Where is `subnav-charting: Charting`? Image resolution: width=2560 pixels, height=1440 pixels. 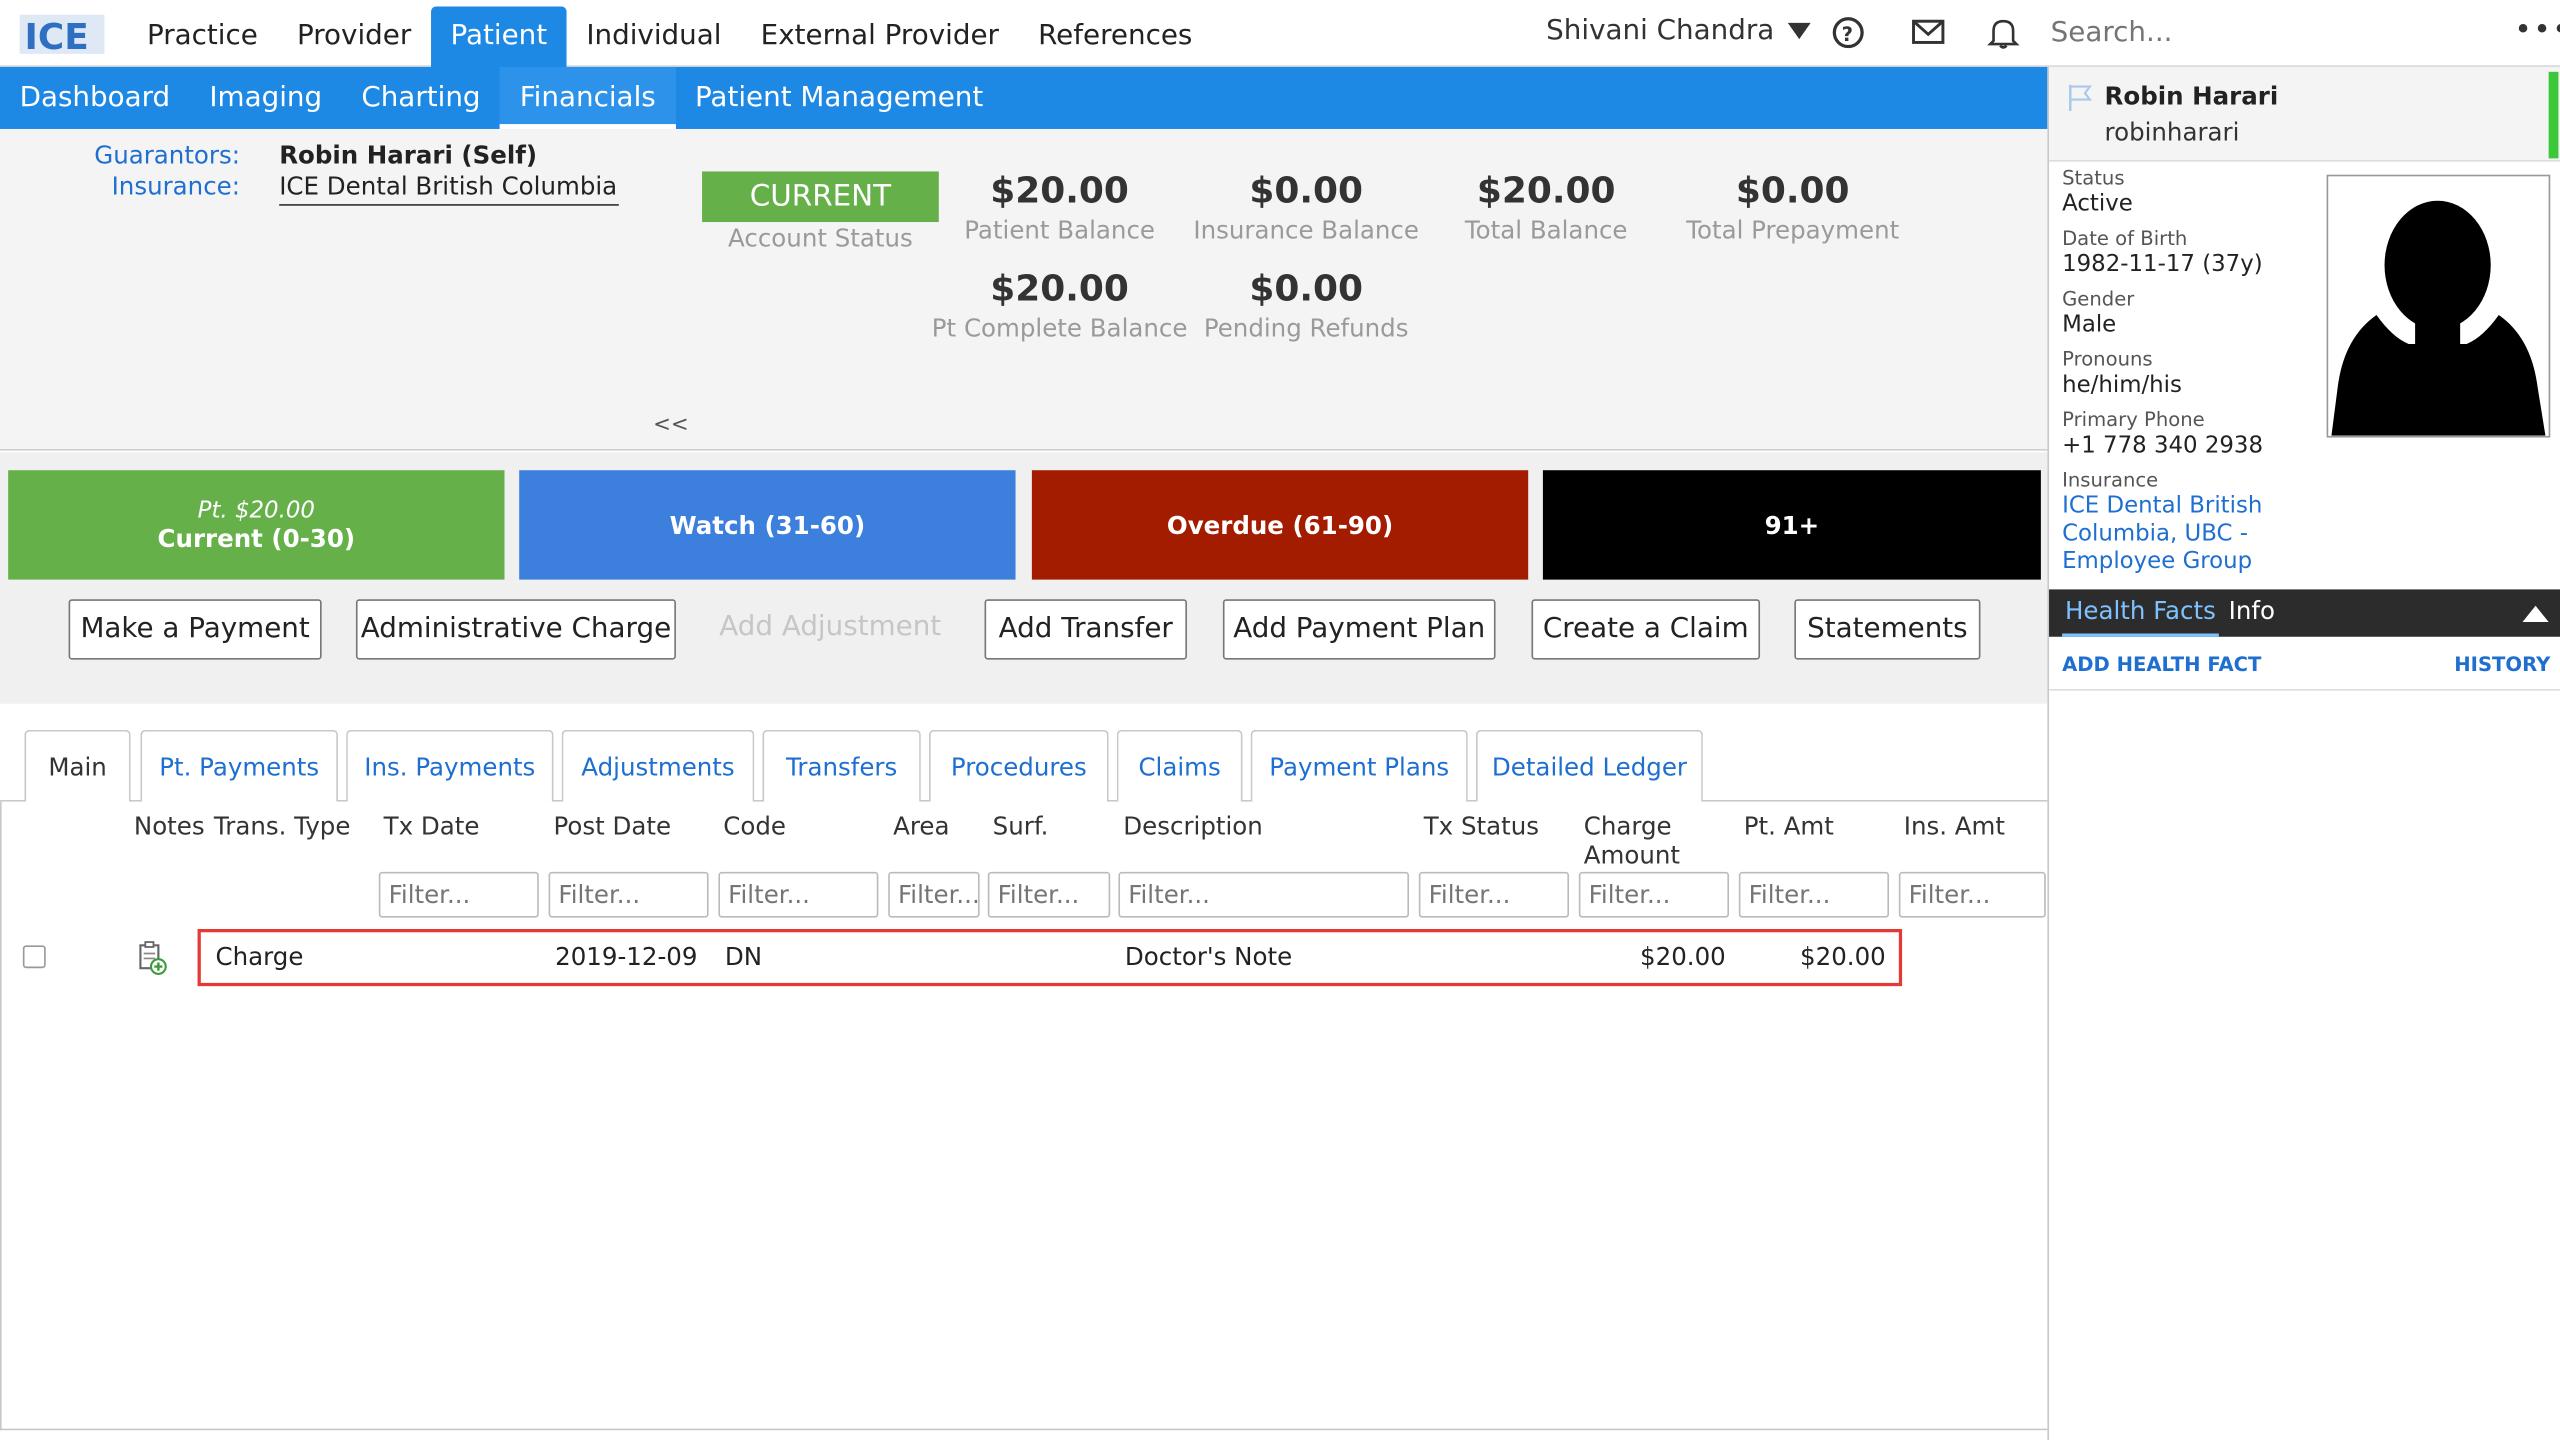 subnav-charting: Charting is located at coordinates (421, 98).